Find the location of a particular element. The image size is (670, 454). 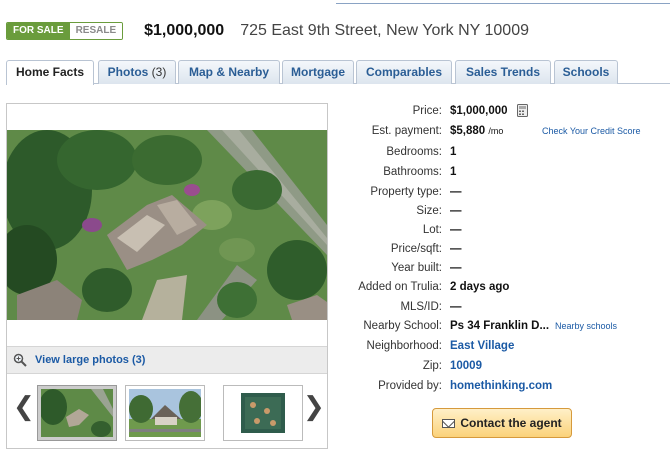

fact-lot: Lot: — is located at coordinates (500, 230).